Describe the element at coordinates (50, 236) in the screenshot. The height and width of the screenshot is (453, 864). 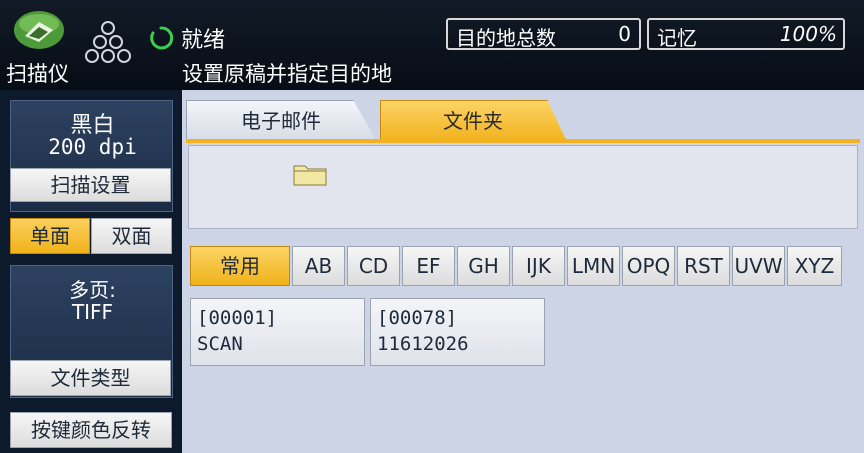
I see `single-sided-button: 单面` at that location.